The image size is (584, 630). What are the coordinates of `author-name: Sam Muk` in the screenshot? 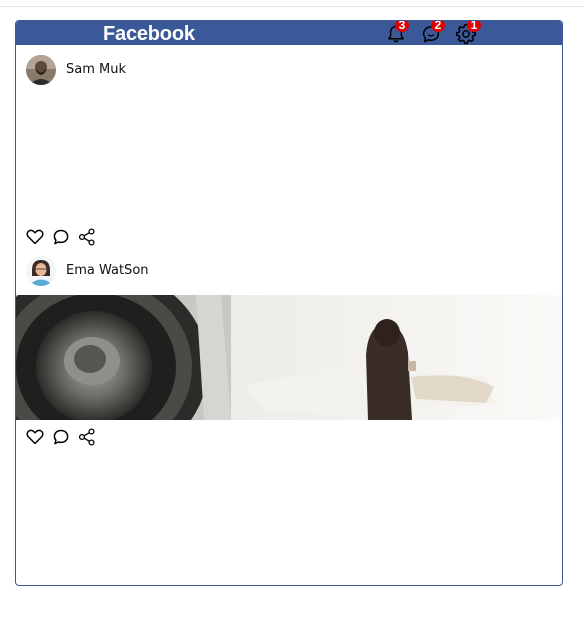 It's located at (96, 69).